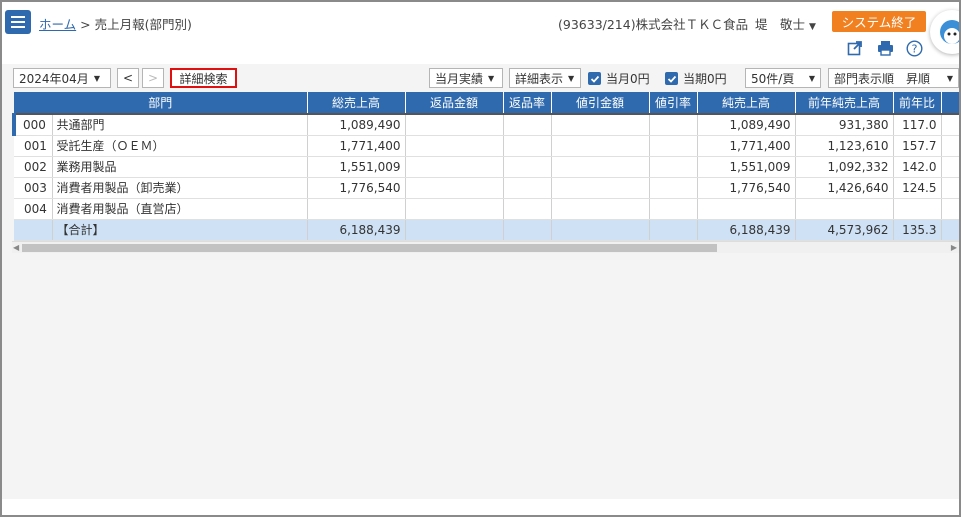 This screenshot has height=517, width=961. What do you see at coordinates (944, 32) in the screenshot?
I see `assistant-avatar` at bounding box center [944, 32].